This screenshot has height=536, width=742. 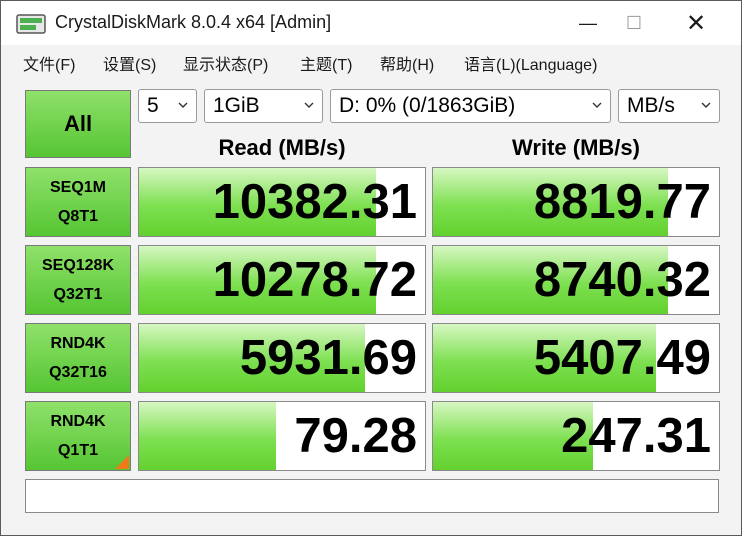 I want to click on menu-profile: 显示状态(P), so click(x=225, y=63).